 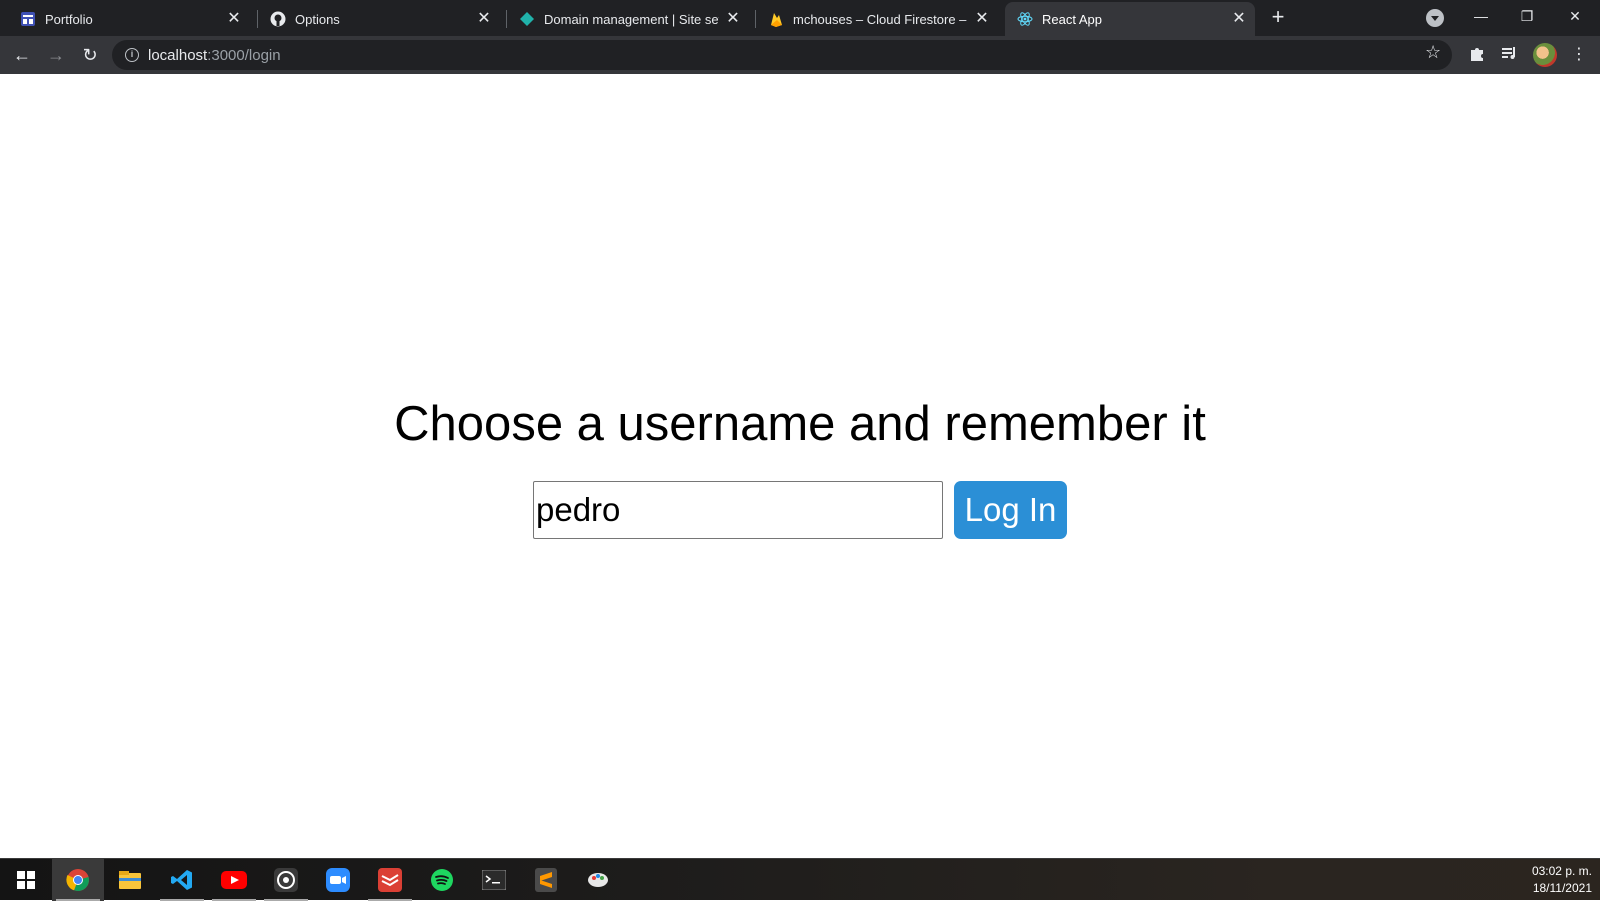 I want to click on sublime-text-icon, so click(x=546, y=880).